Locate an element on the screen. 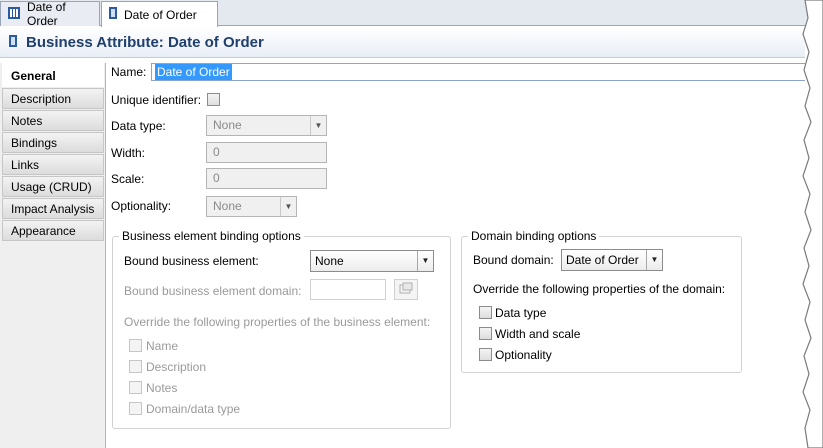 This screenshot has height=448, width=823. scale-label: Scale: is located at coordinates (128, 179).